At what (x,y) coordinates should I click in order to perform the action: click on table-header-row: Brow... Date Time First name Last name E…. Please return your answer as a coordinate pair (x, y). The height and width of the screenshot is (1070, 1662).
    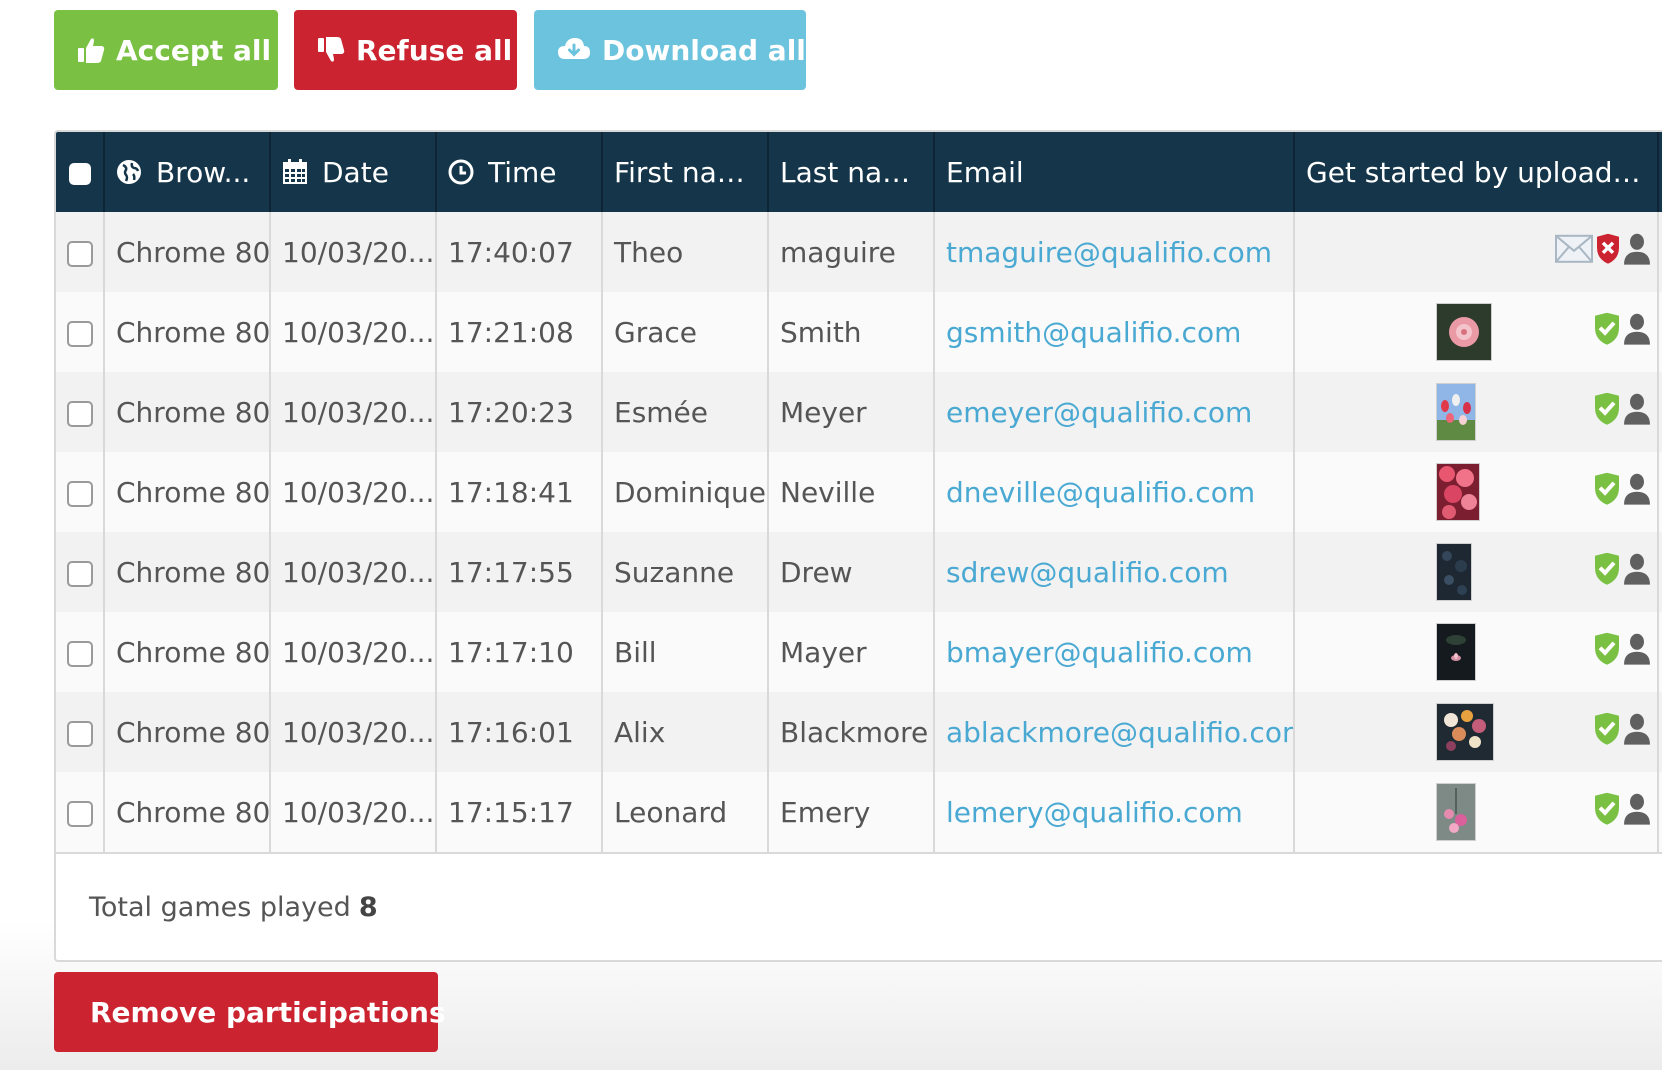
    Looking at the image, I should click on (859, 172).